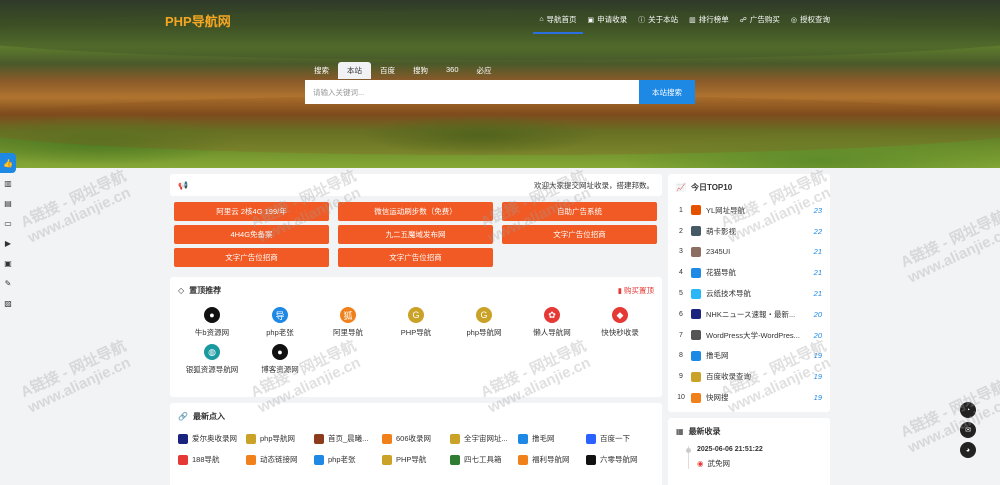  Describe the element at coordinates (348, 322) in the screenshot. I see `recommend-item: 狐阿里导航` at that location.